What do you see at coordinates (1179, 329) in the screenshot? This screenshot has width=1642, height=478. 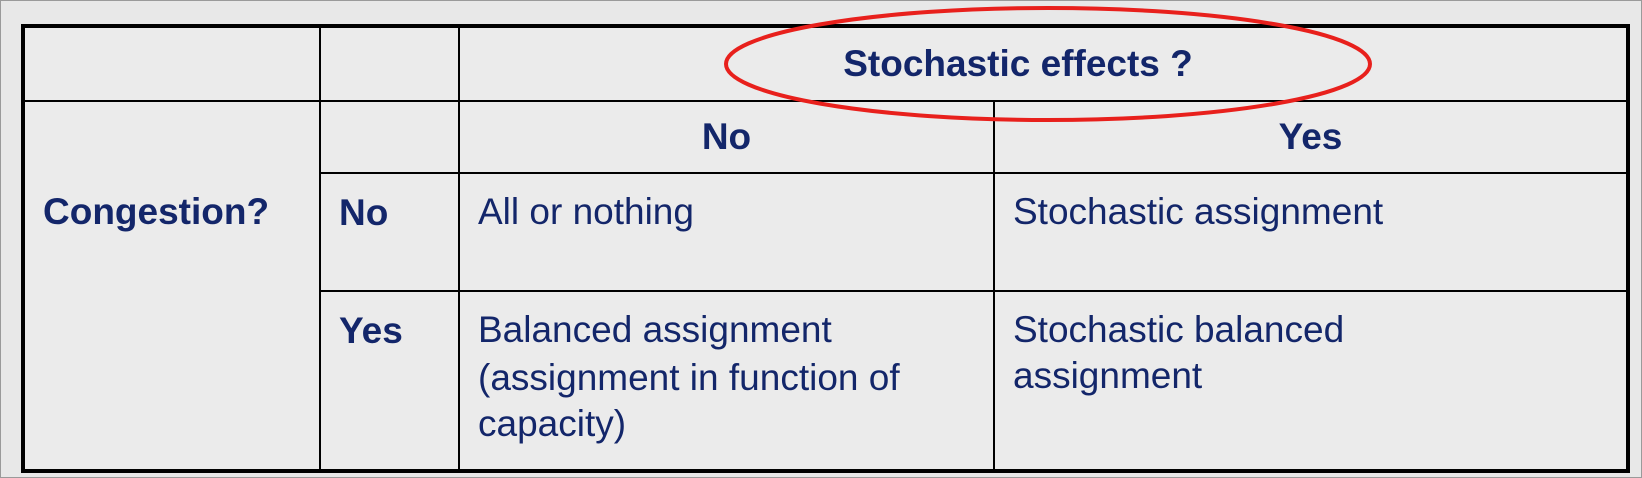 I see `stochastic-balanced-line-1: Stochastic balanced` at bounding box center [1179, 329].